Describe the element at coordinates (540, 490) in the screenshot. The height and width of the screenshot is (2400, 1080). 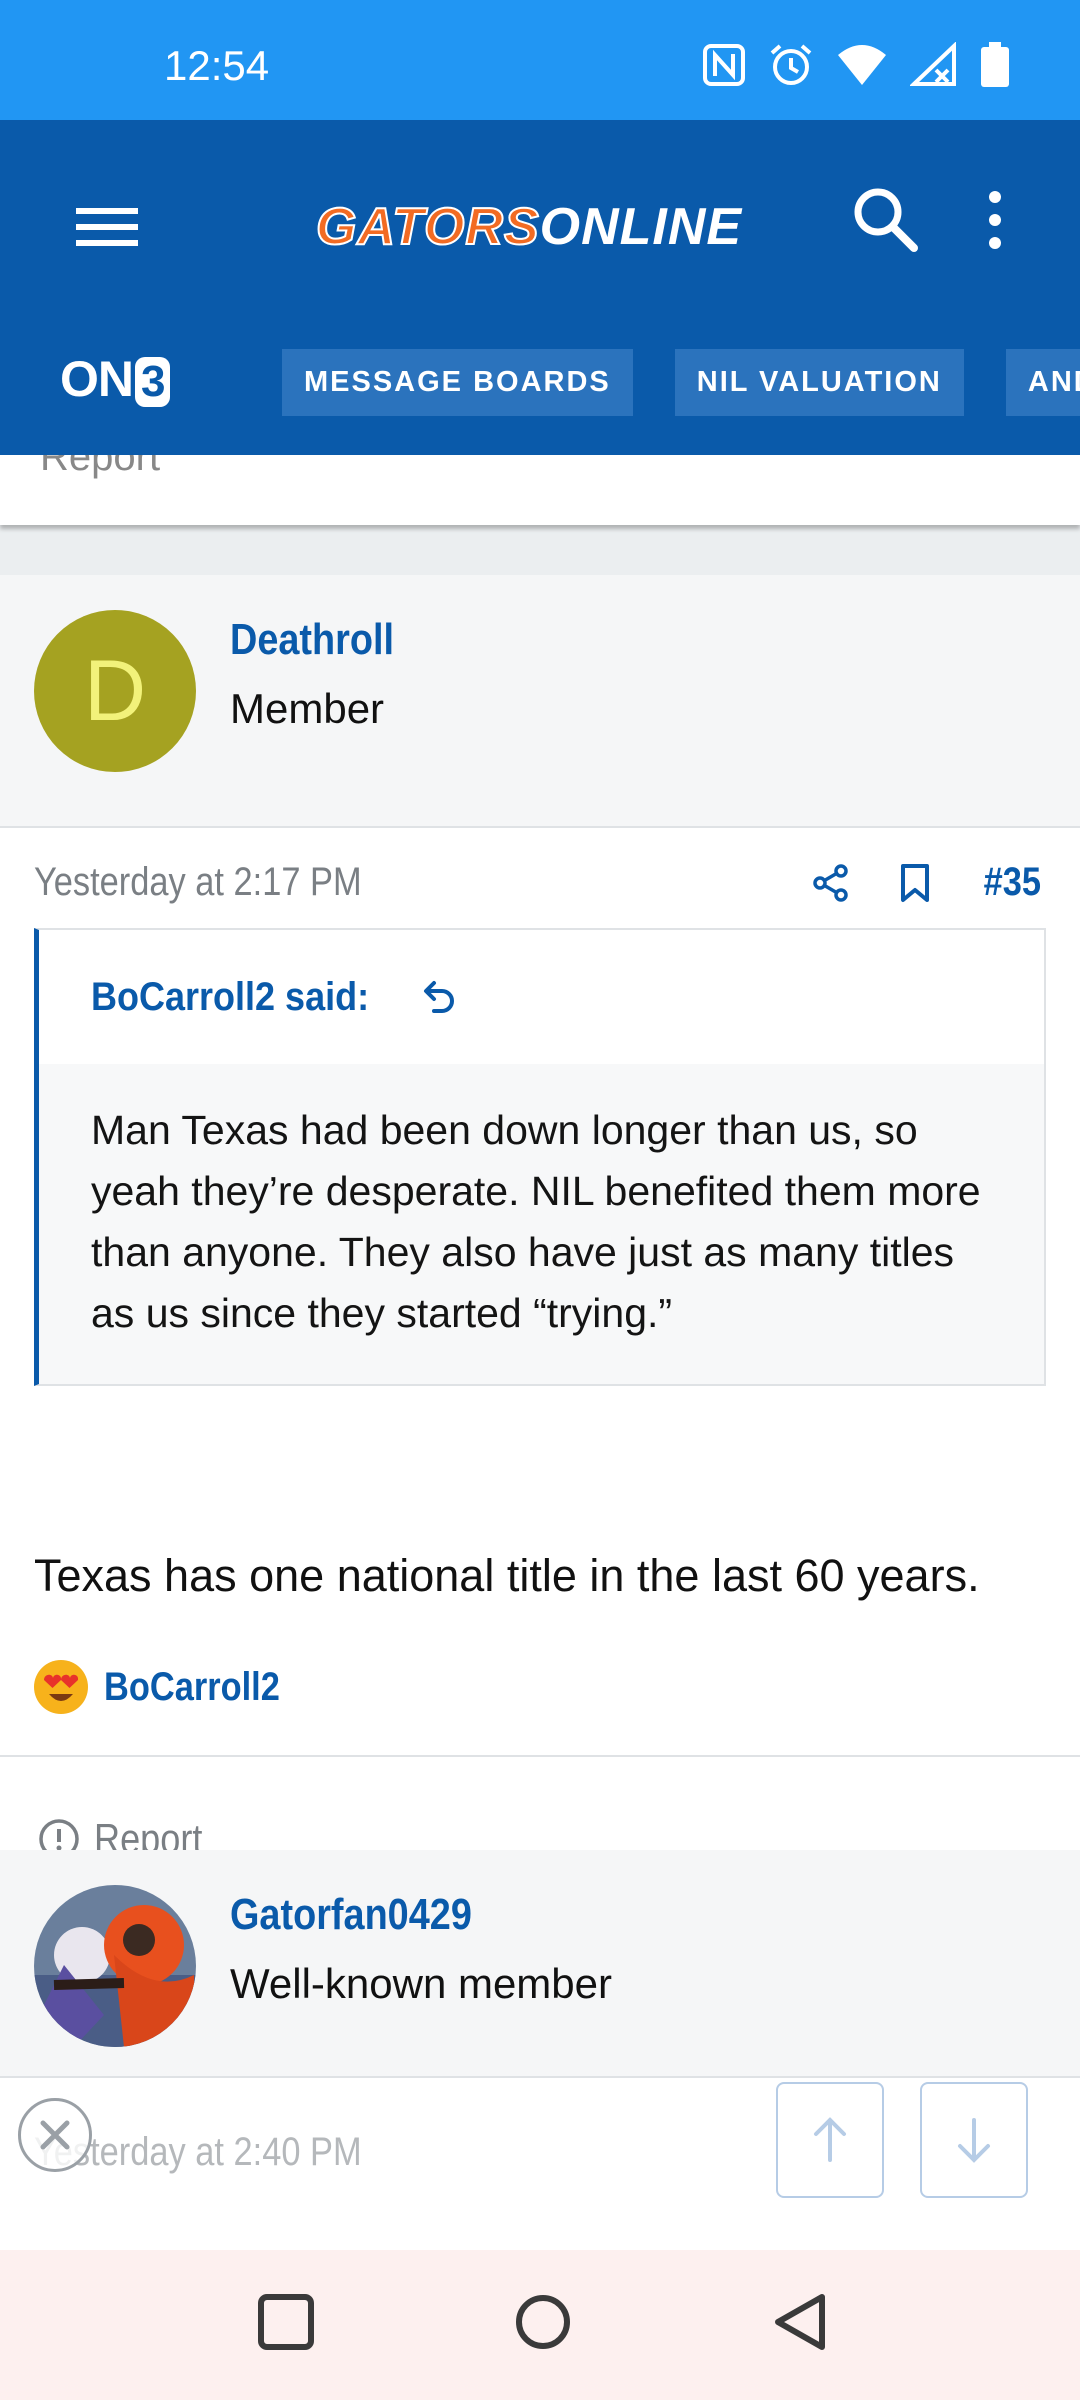
I see `previous-post-footer: Report` at that location.